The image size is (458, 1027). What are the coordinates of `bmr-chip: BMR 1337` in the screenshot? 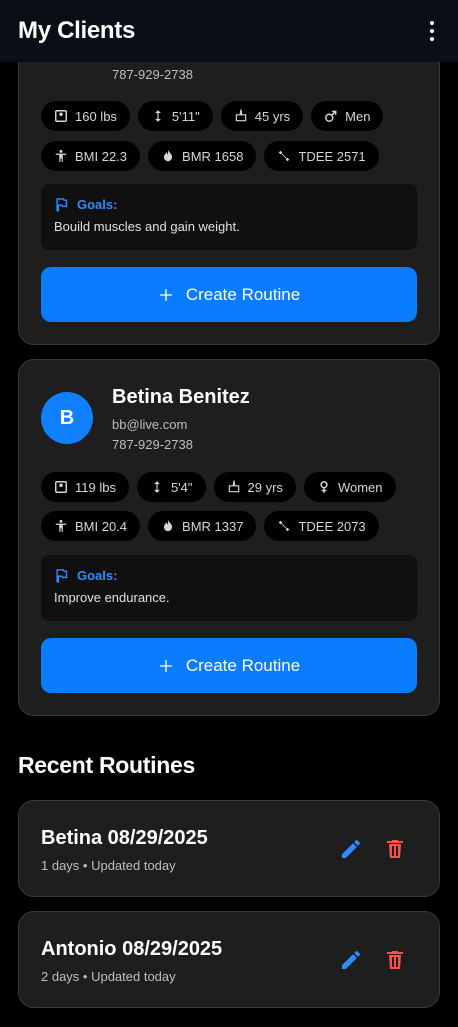 It's located at (202, 526).